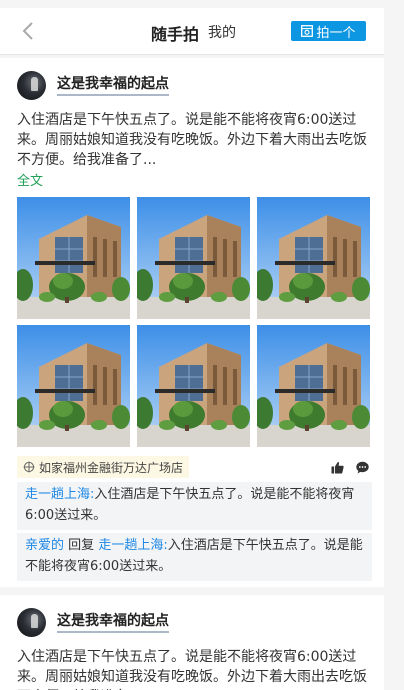 This screenshot has height=690, width=404. Describe the element at coordinates (222, 32) in the screenshot. I see `tab-mine: 我的` at that location.